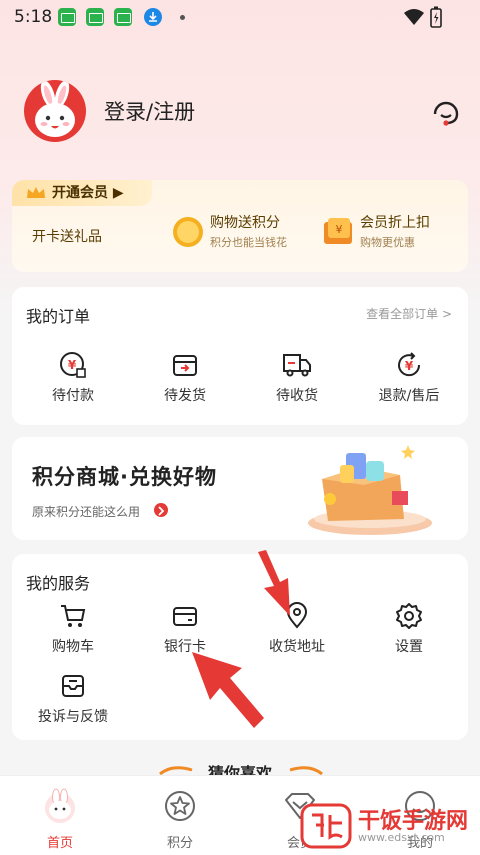 This screenshot has width=480, height=855. Describe the element at coordinates (58, 316) in the screenshot. I see `orders-title: 我的订单` at that location.